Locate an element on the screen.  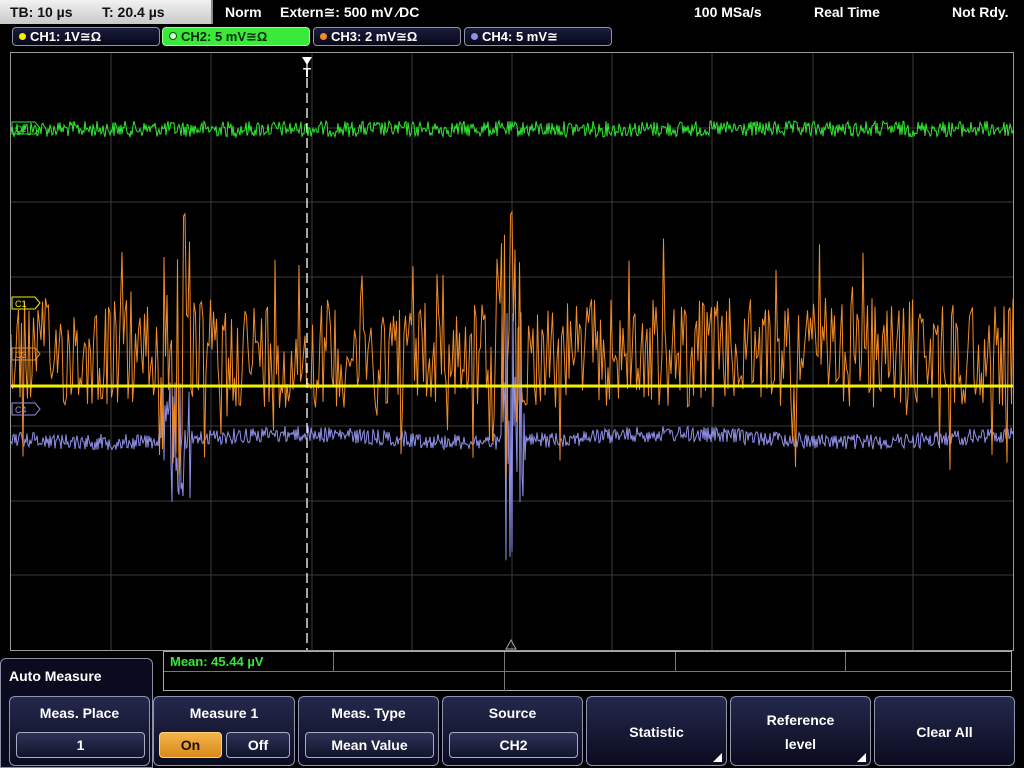
ch1-marker-label: C1 is located at coordinates (21, 304).